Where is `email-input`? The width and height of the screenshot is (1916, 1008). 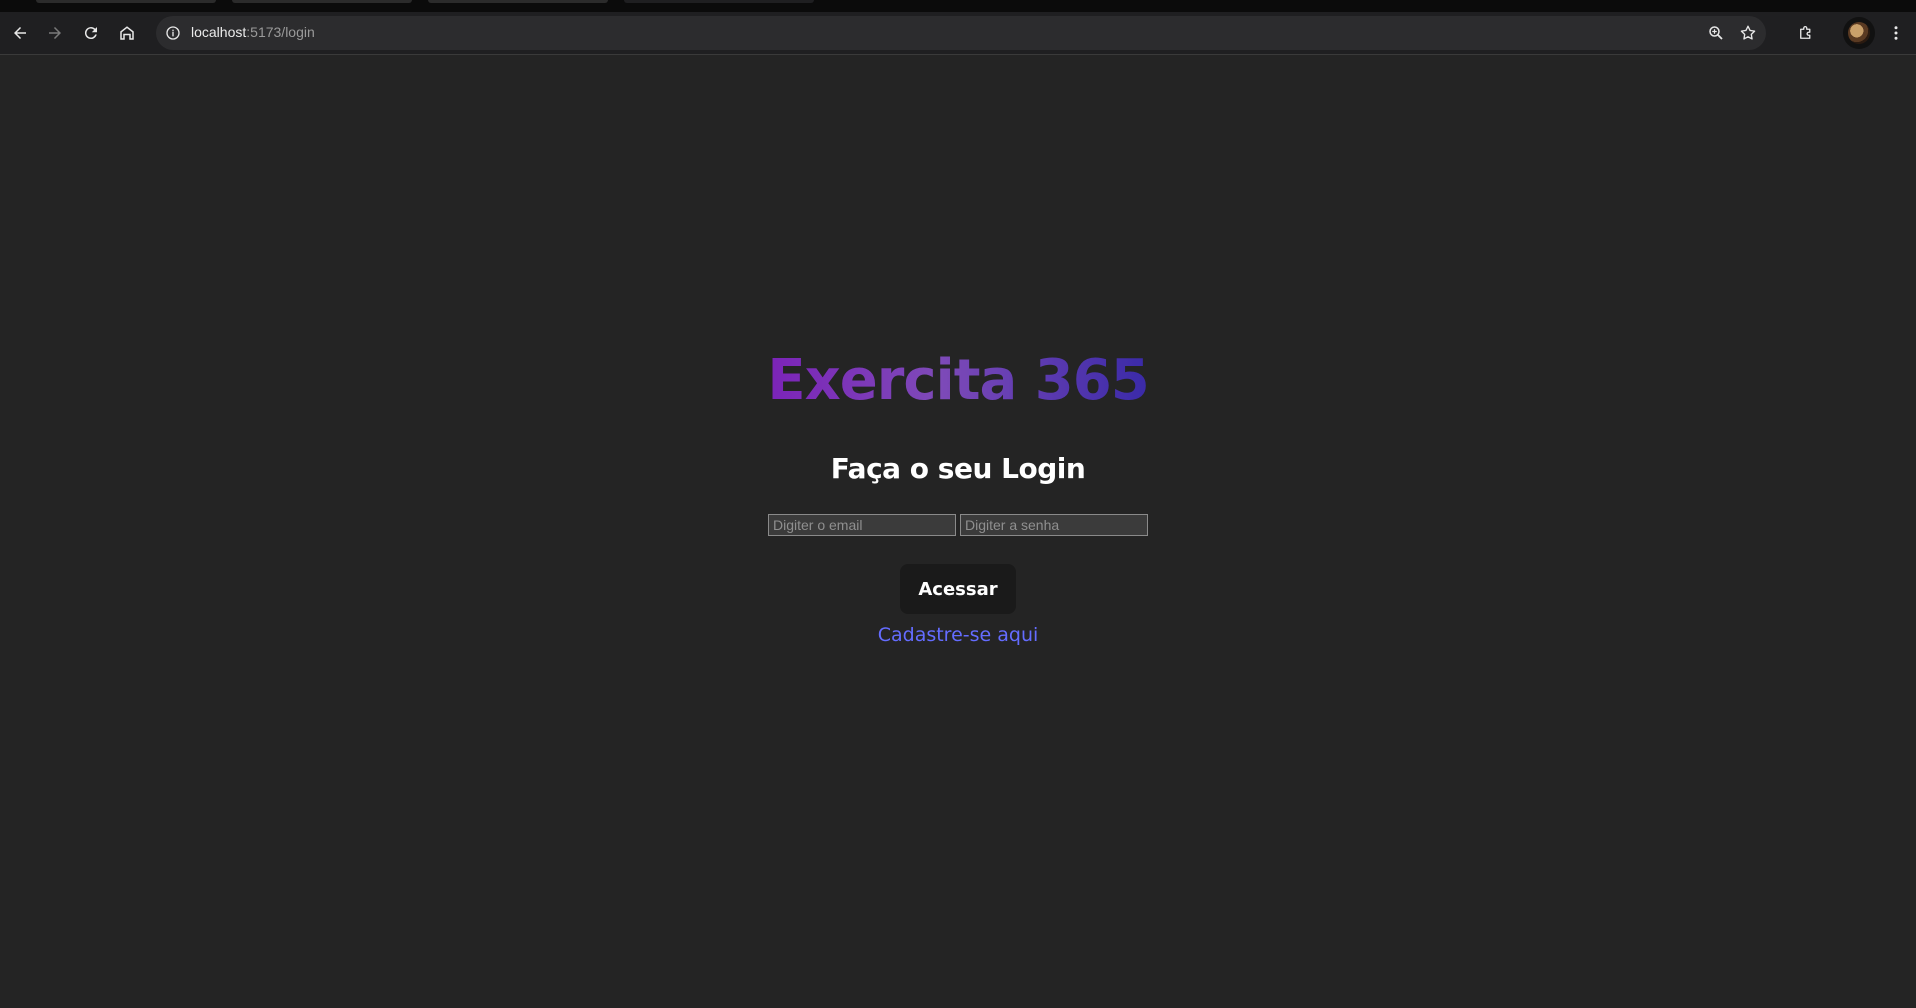 email-input is located at coordinates (862, 525).